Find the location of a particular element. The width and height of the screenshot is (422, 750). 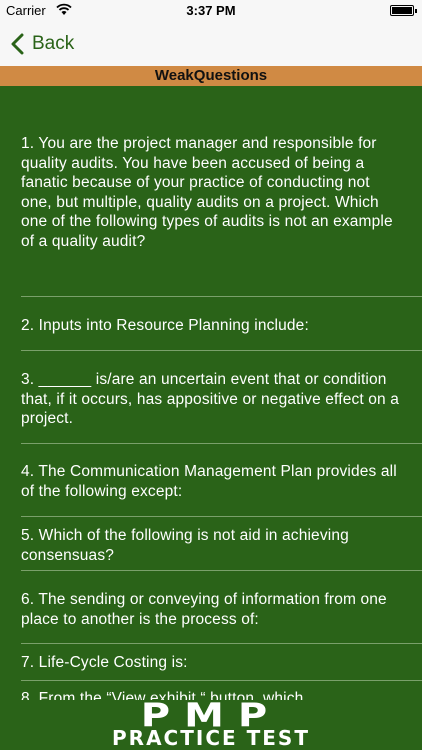

battery-icon is located at coordinates (403, 10).